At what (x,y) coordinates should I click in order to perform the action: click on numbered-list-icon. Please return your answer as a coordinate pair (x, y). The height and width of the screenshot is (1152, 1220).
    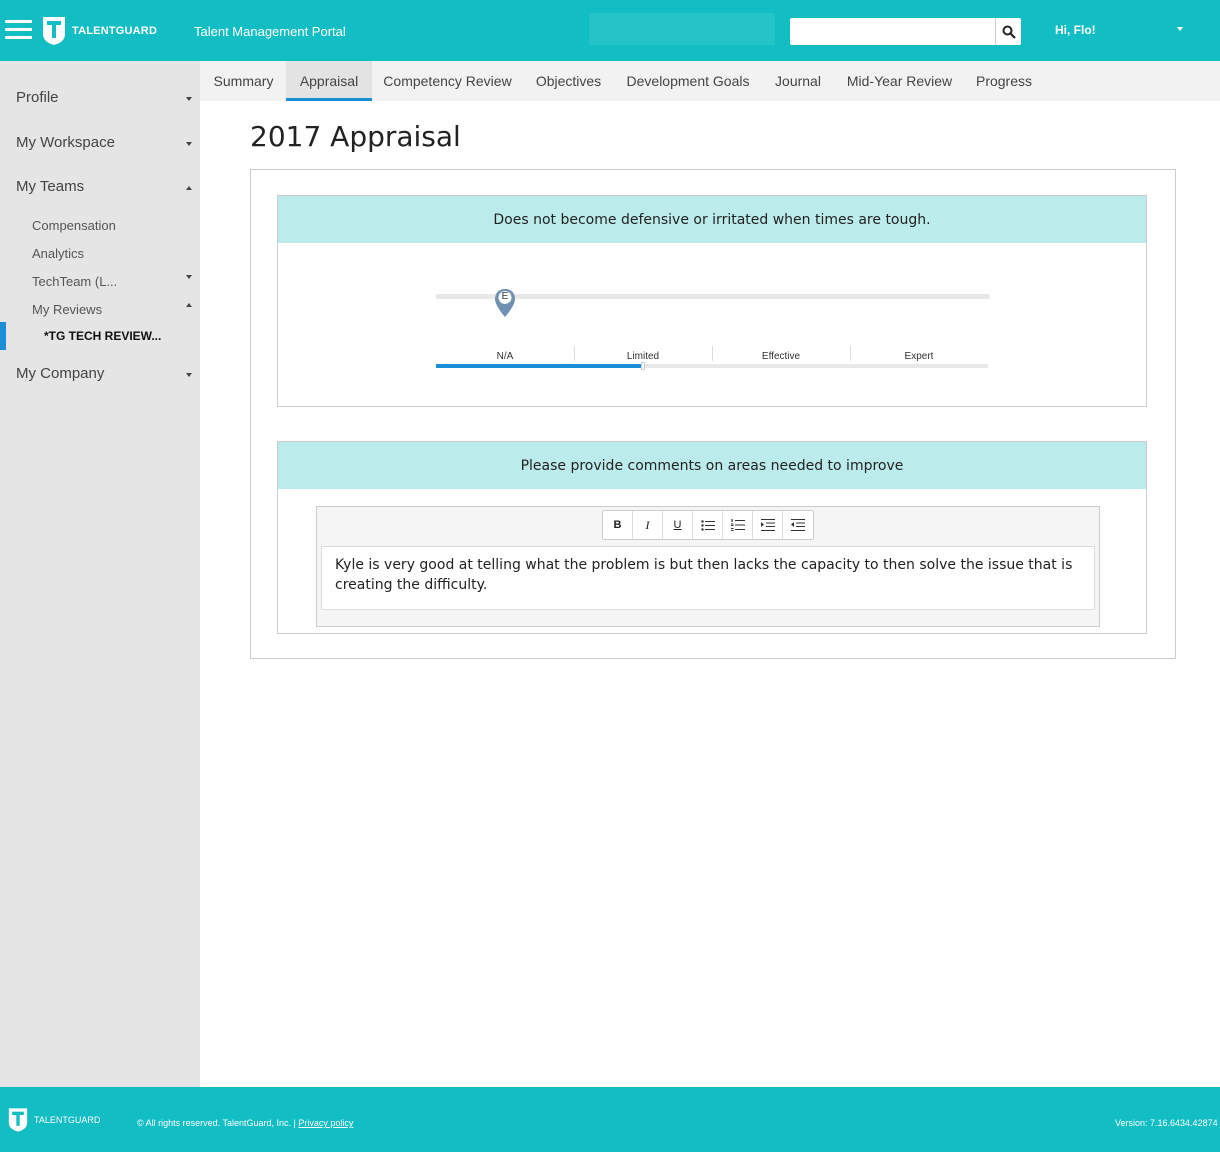
    Looking at the image, I should click on (738, 525).